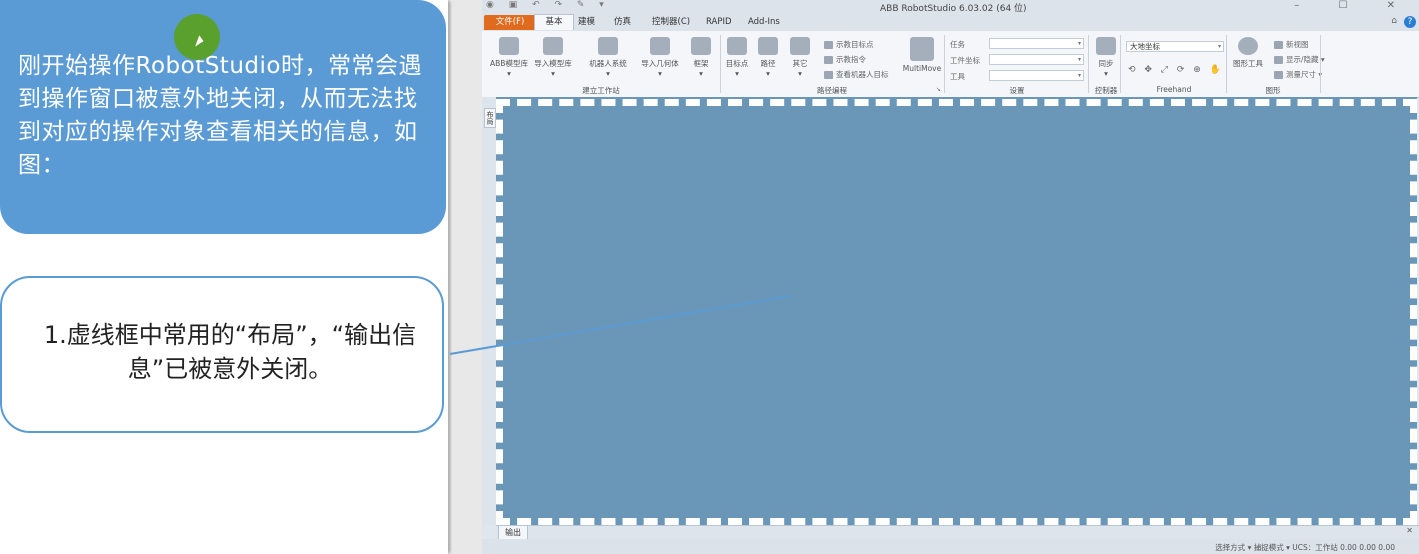  Describe the element at coordinates (510, 22) in the screenshot. I see `tab-file: 文件(F)` at that location.